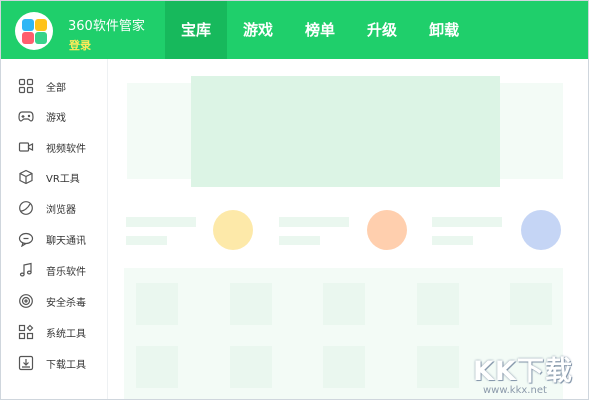 Image resolution: width=589 pixels, height=400 pixels. I want to click on banner-placeholder-left, so click(160, 131).